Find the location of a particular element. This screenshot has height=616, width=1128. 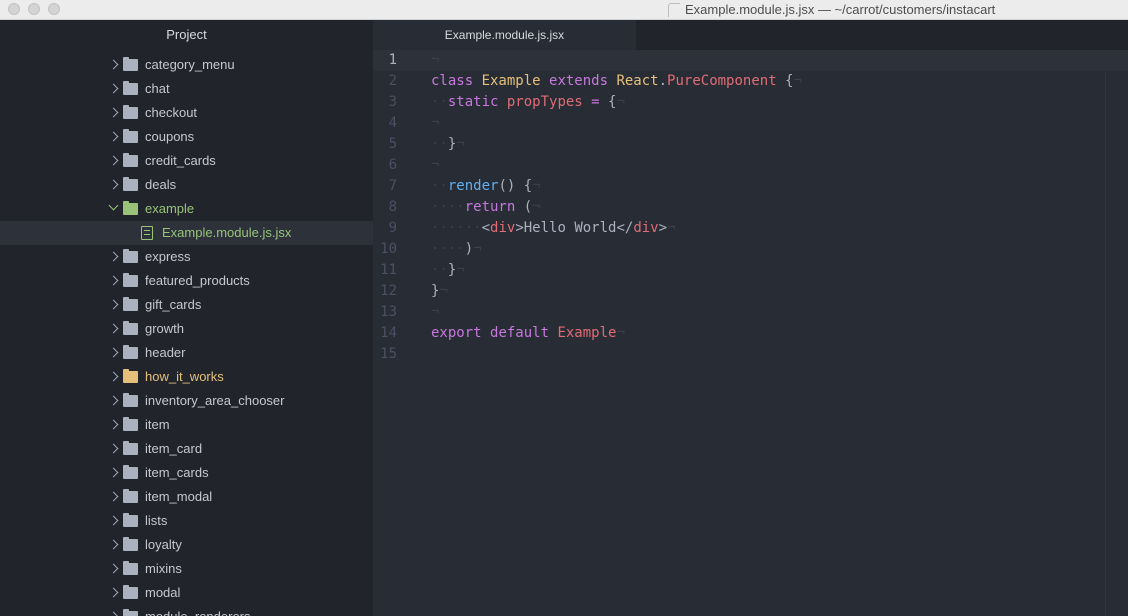

tree-folder-category-menu: category_menu is located at coordinates (186, 65).